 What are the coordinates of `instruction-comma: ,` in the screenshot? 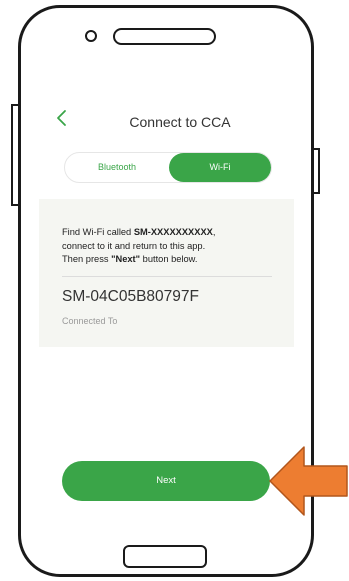 It's located at (214, 232).